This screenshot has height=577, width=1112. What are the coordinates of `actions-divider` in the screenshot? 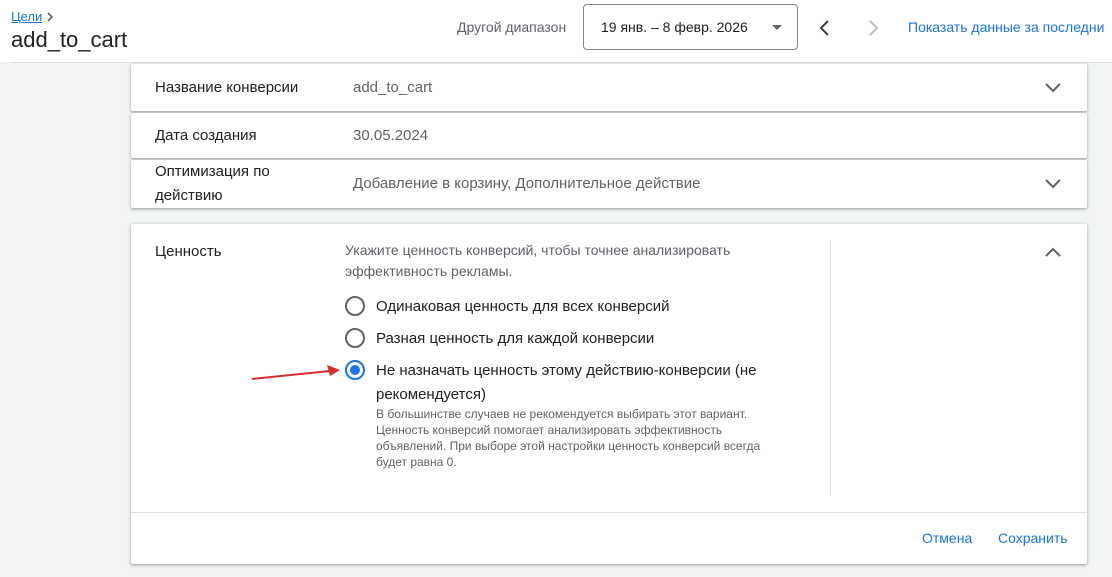 It's located at (609, 512).